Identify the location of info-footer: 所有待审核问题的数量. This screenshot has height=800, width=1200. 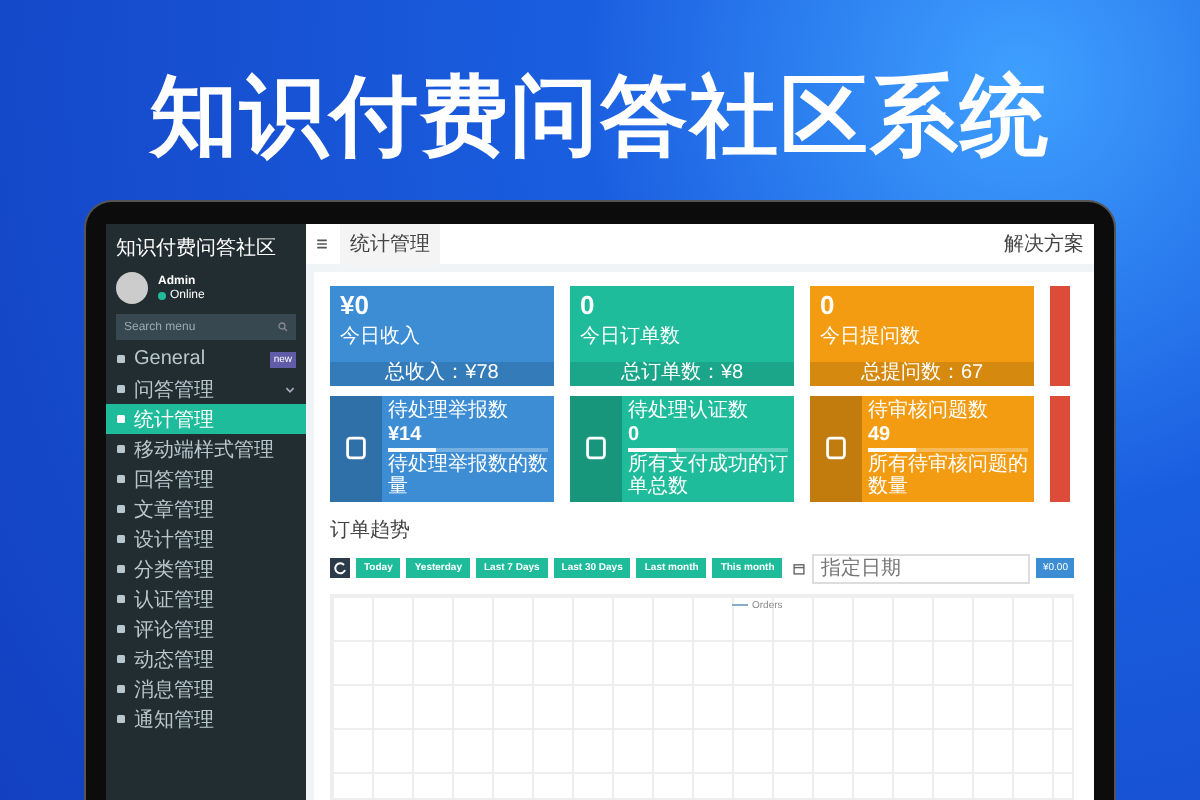
(948, 475).